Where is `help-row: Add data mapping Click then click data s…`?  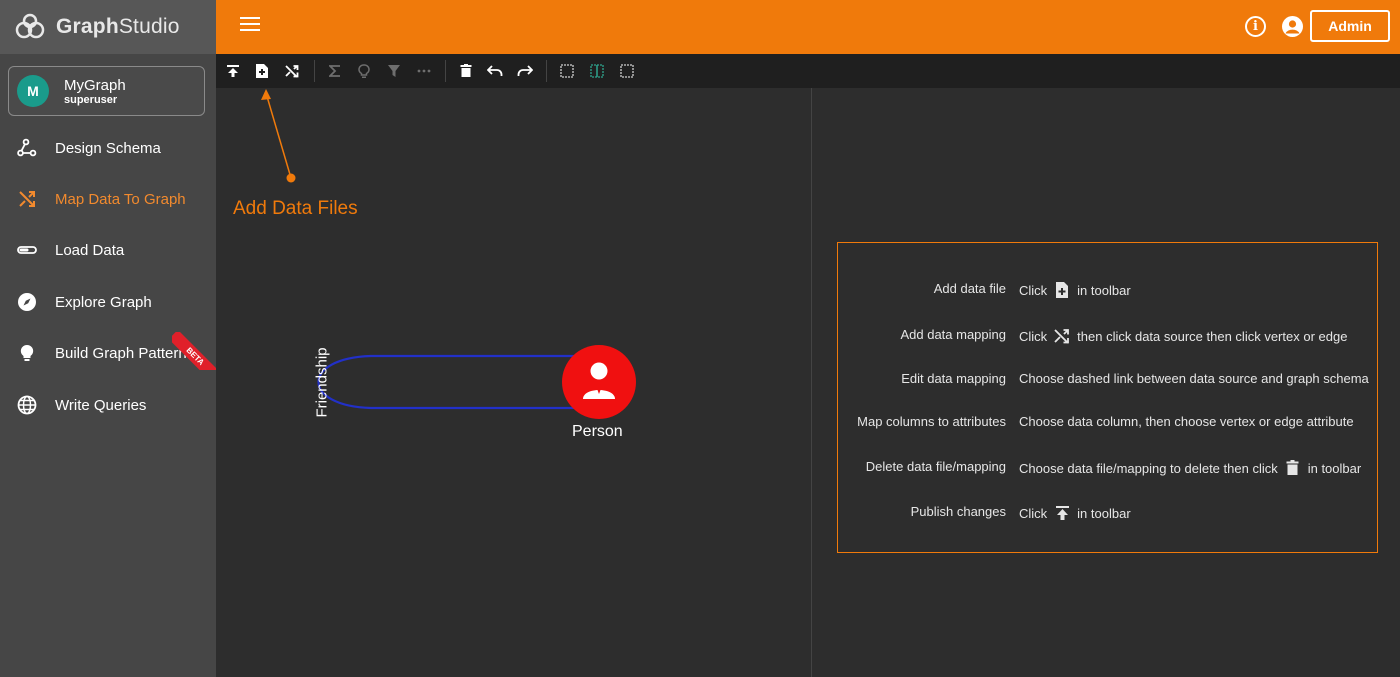 help-row: Add data mapping Click then click data s… is located at coordinates (1108, 335).